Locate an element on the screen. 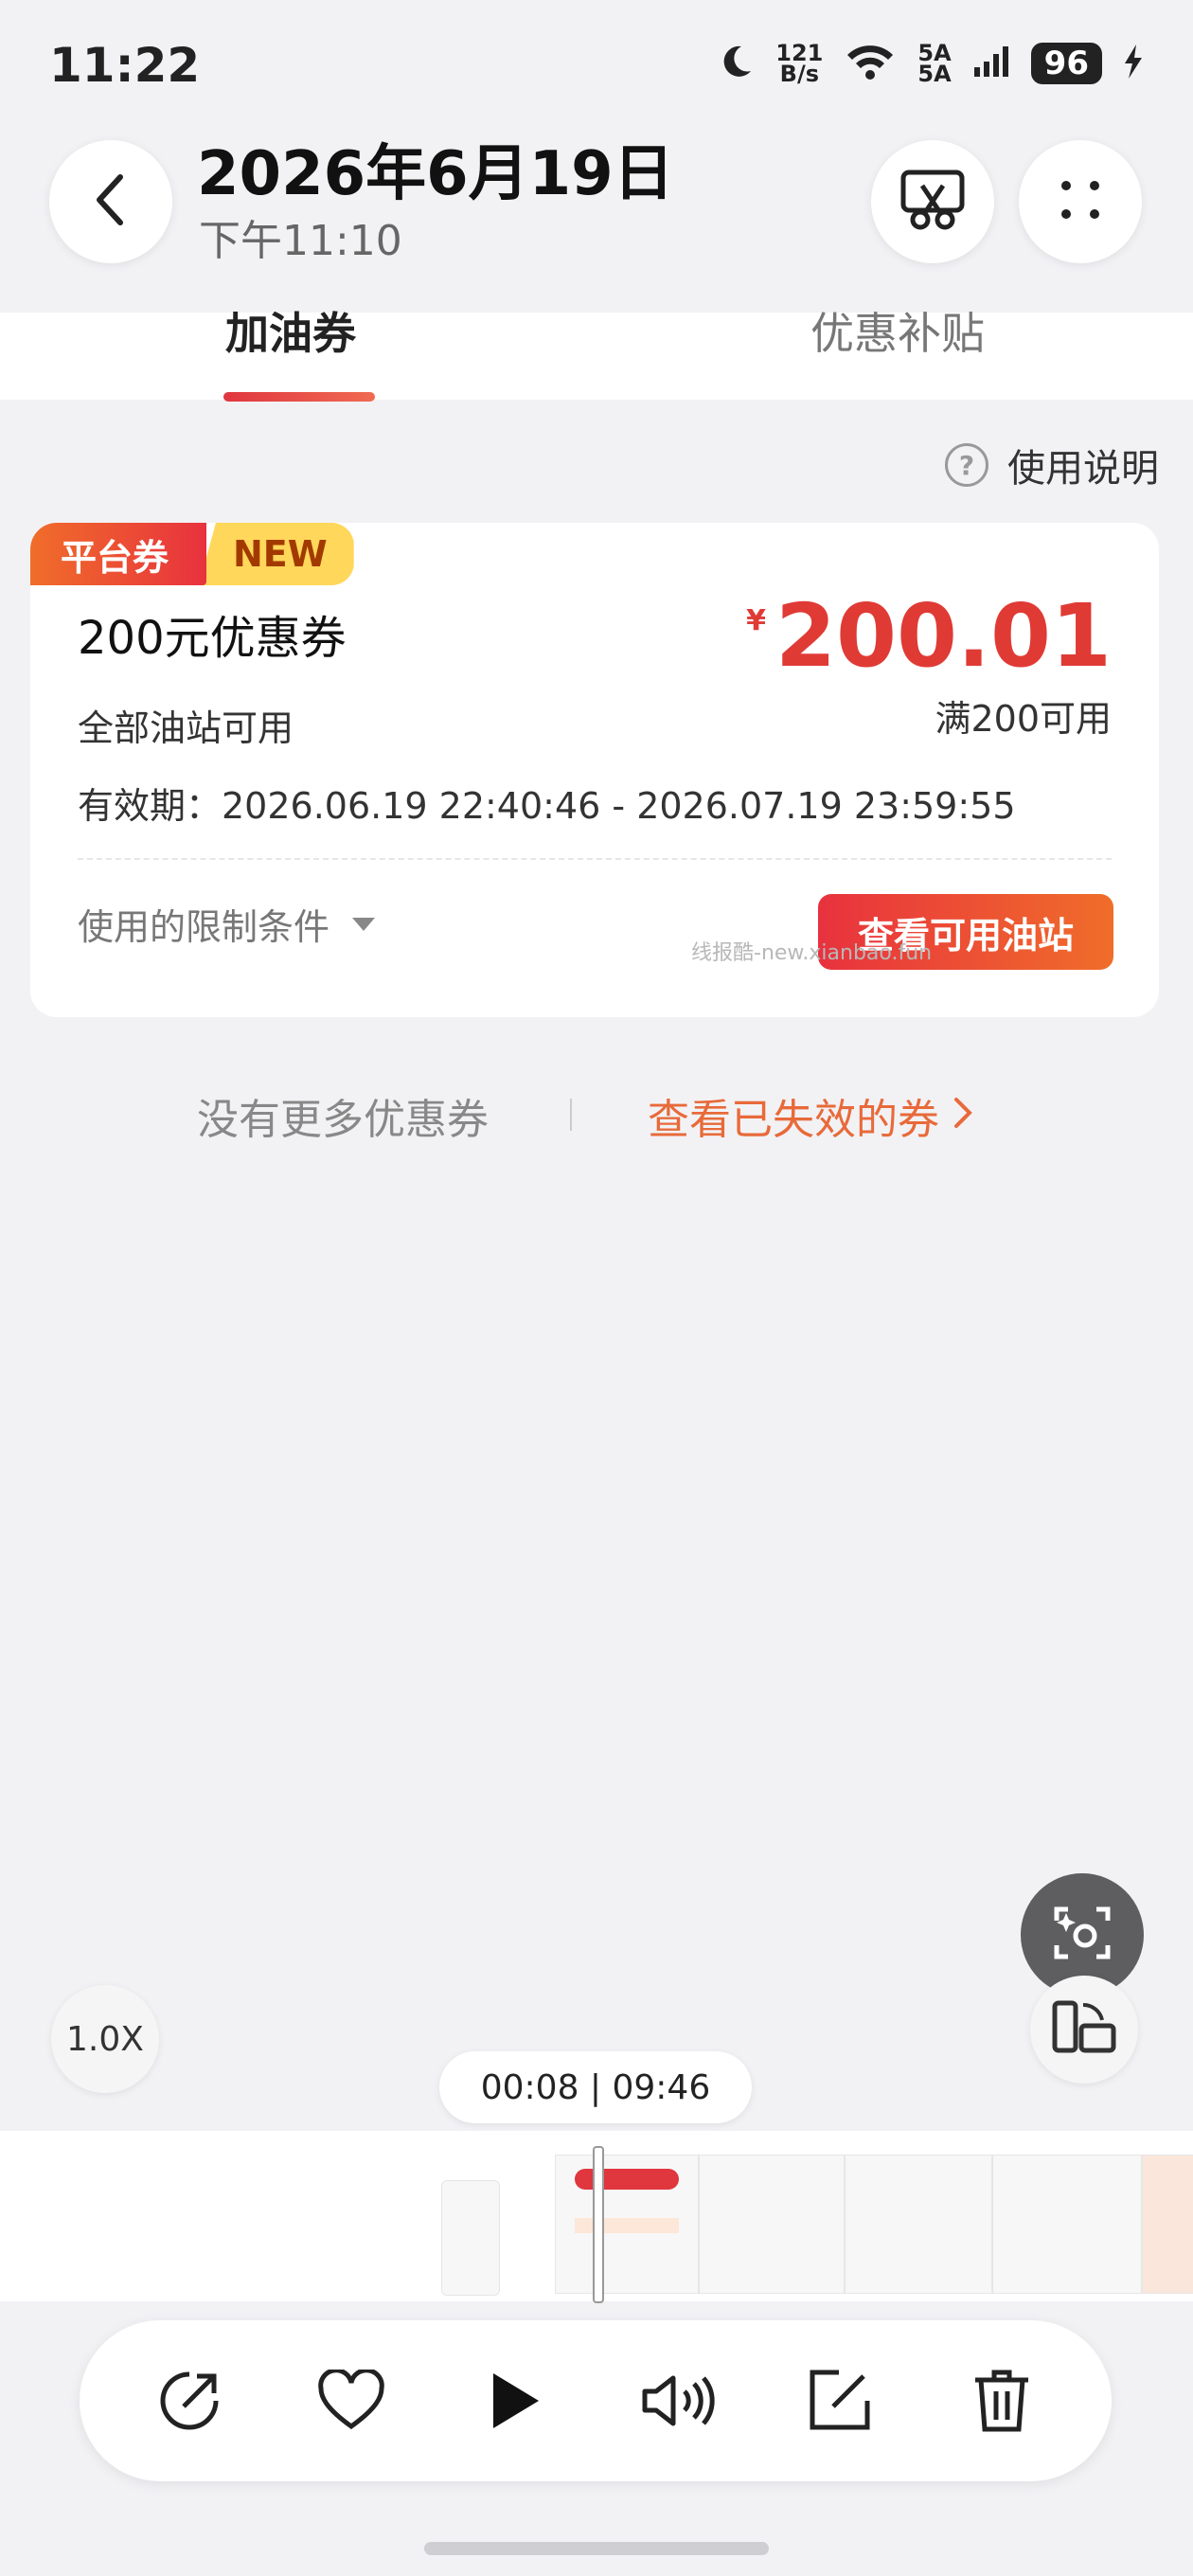  usage-instructions-link: ? 使用说明 is located at coordinates (1052, 465).